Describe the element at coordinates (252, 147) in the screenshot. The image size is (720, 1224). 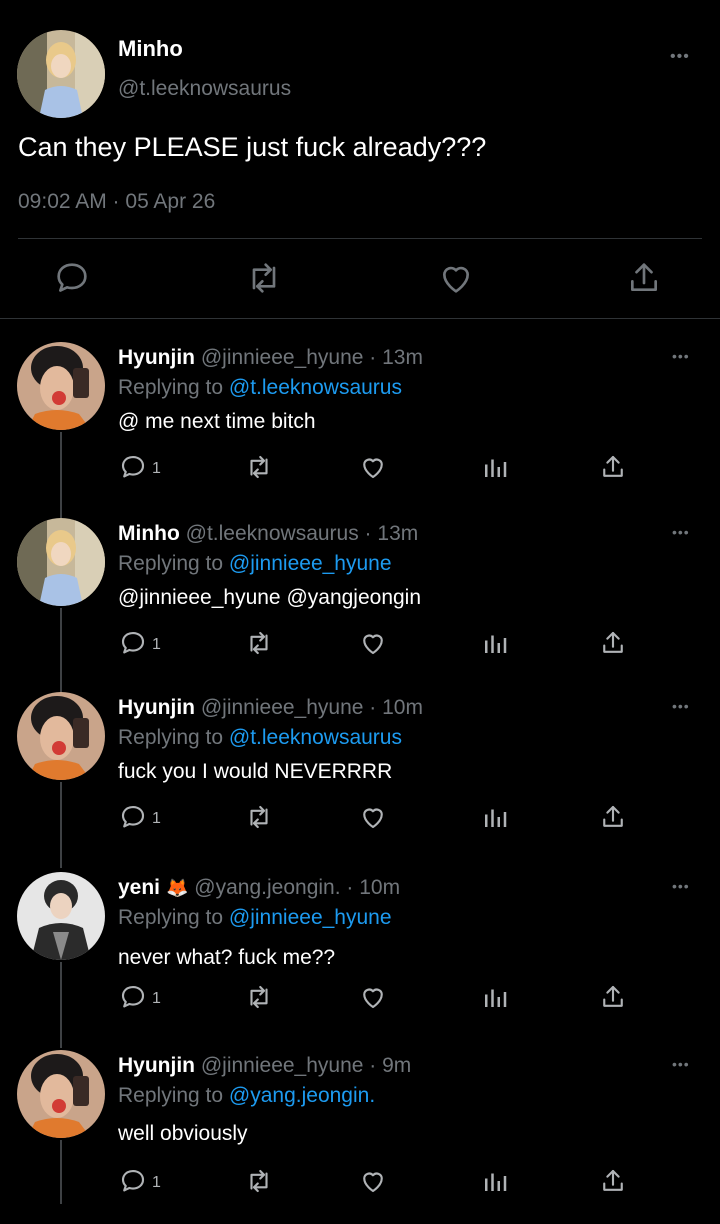
I see `tweet-text: Can they PLEASE just fuck already???` at that location.